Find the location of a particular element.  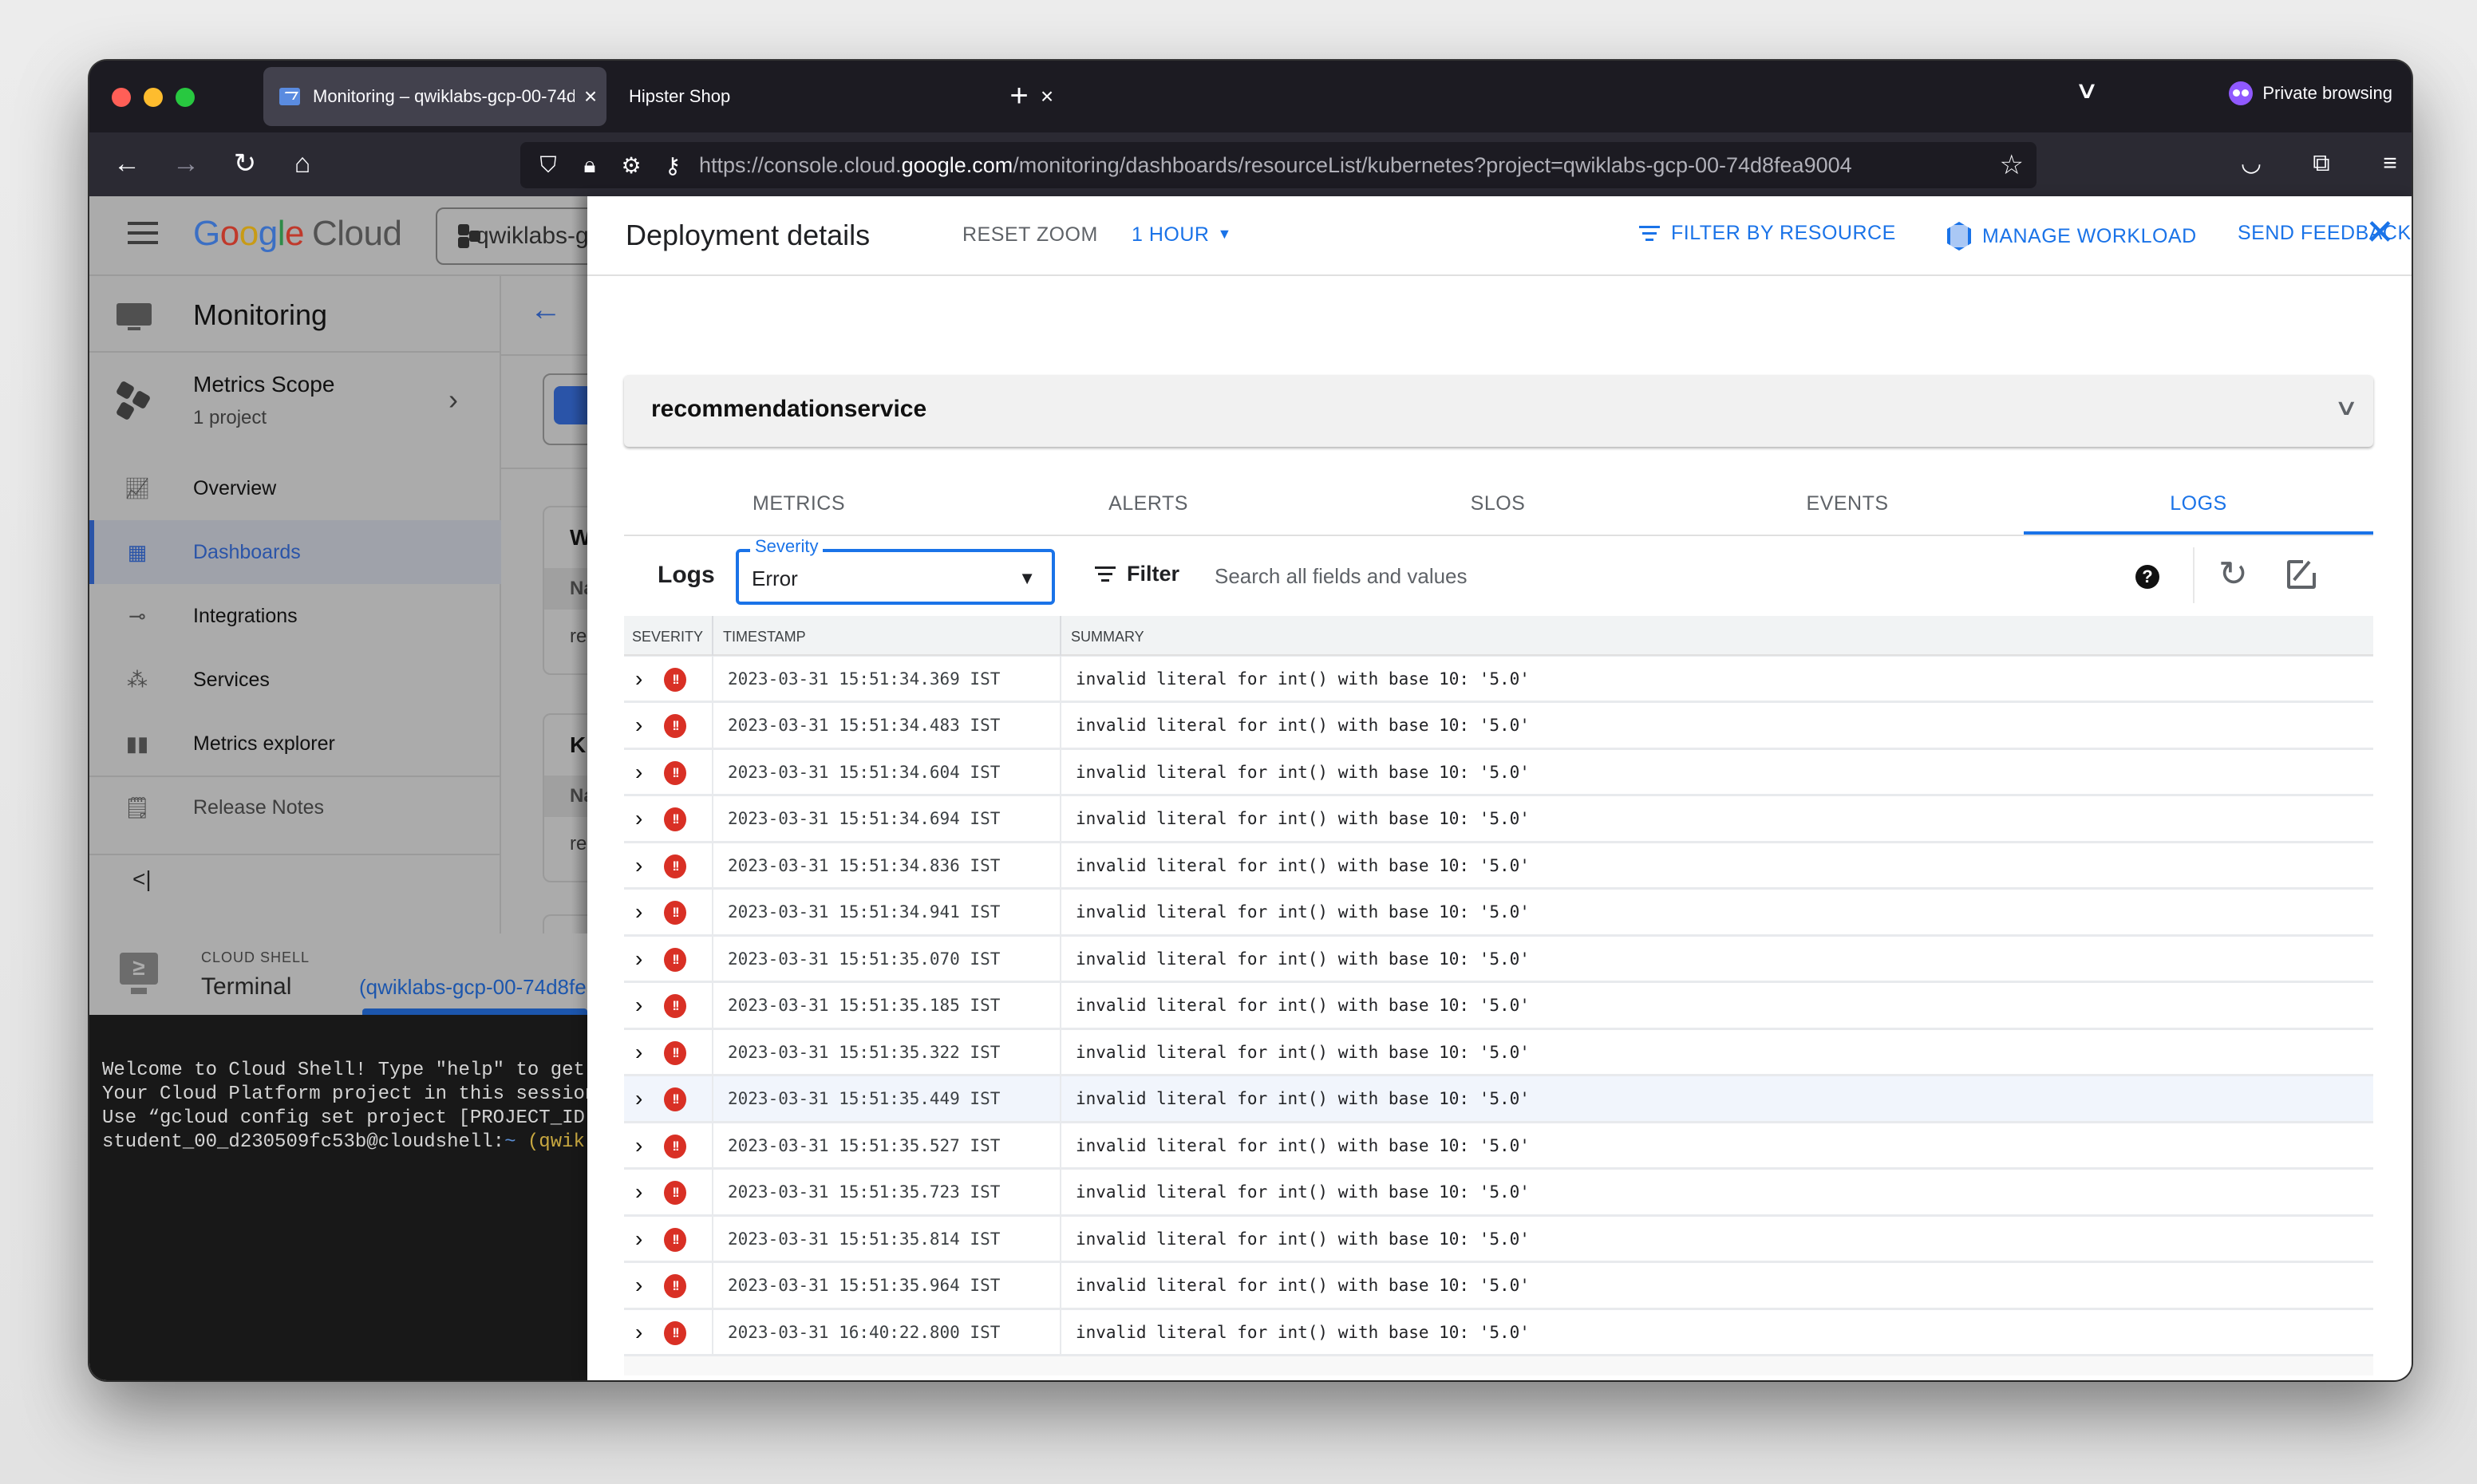

sidebar-item-integrations: ⊸ Integrations is located at coordinates (295, 616).